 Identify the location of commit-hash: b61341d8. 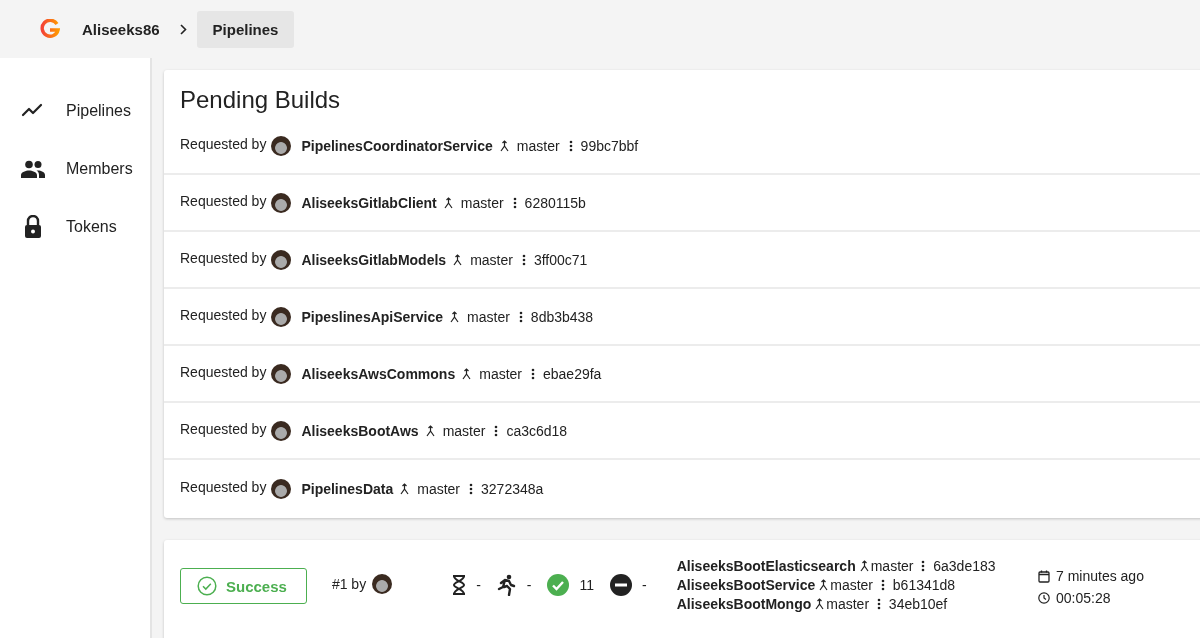
(924, 585).